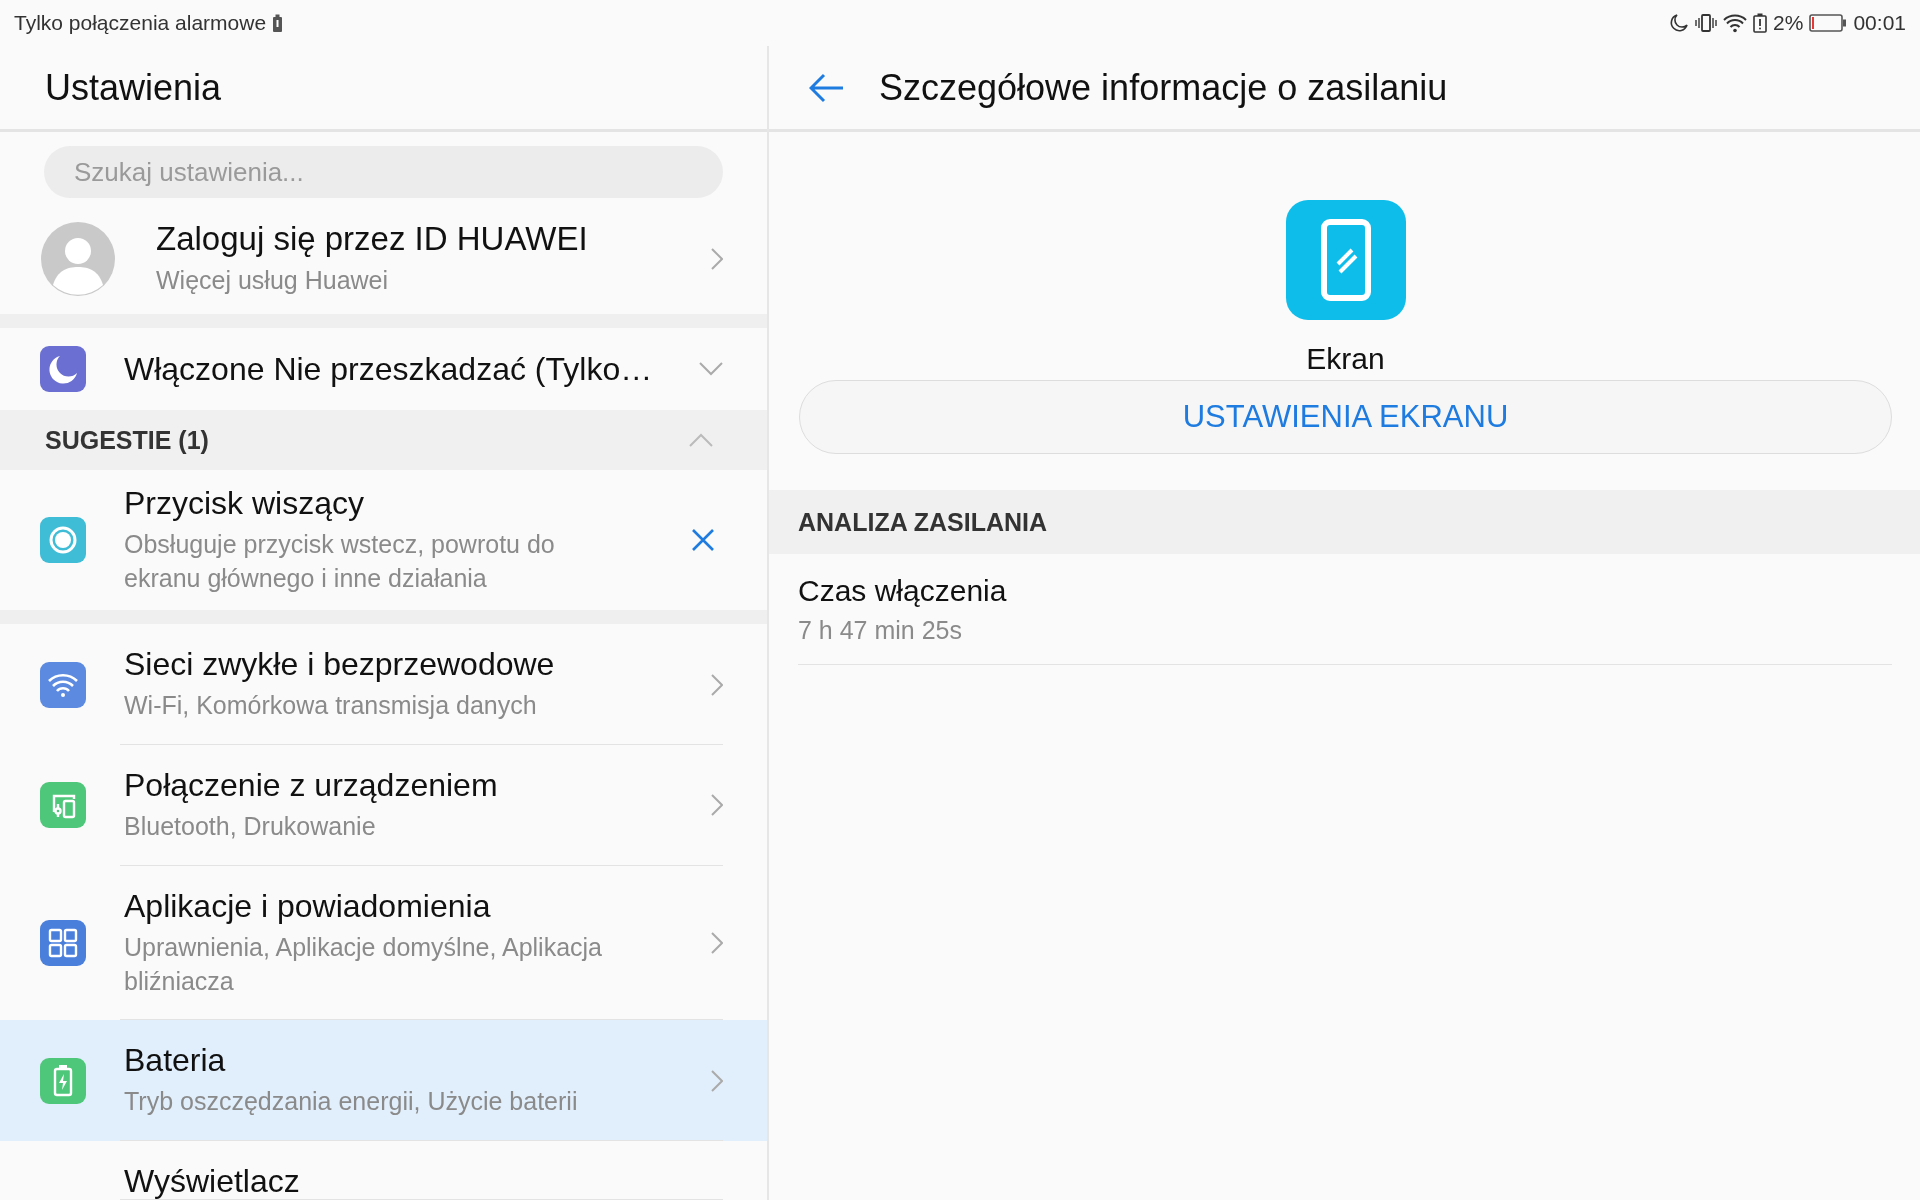  Describe the element at coordinates (383, 1080) in the screenshot. I see `settings-item: Bateria Tryb oszczędzania energii, Użycie baterii` at that location.